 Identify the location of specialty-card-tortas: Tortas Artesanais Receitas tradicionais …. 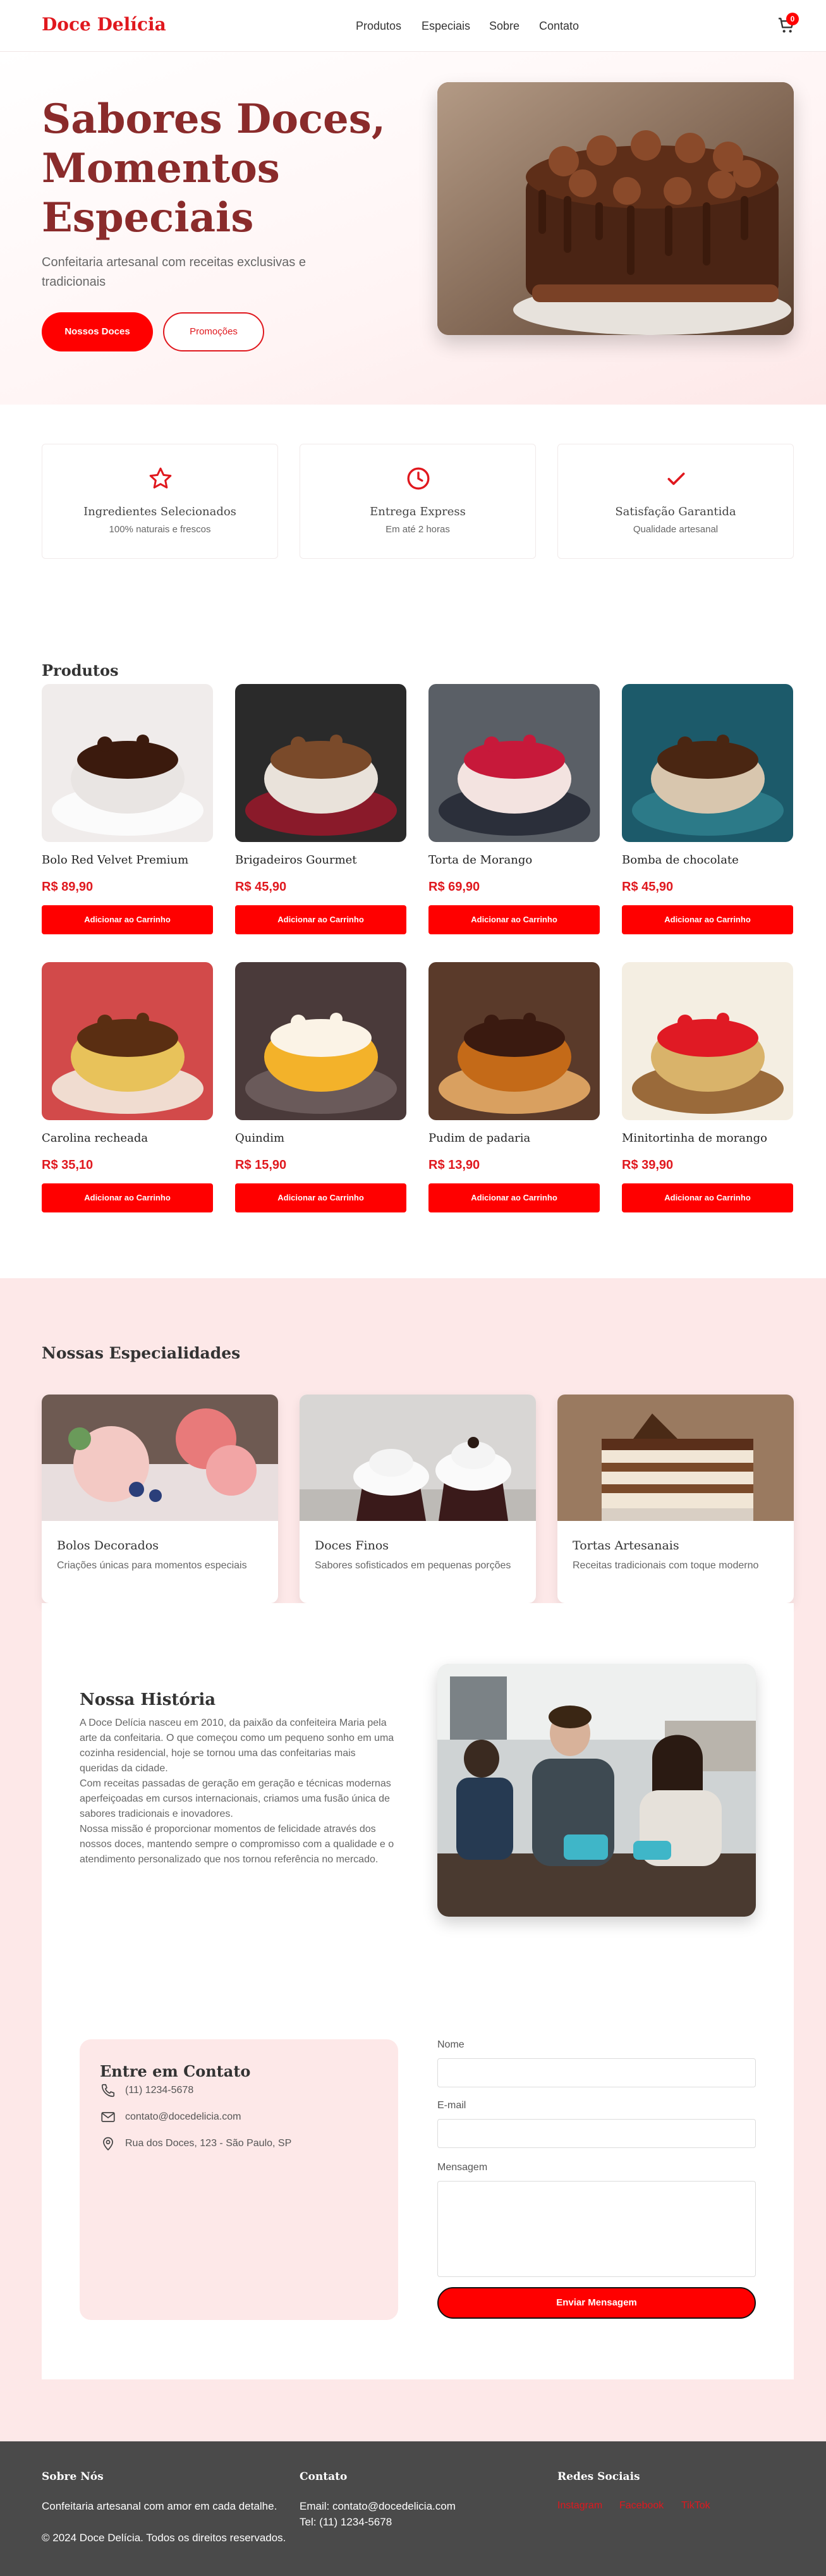
(675, 1499).